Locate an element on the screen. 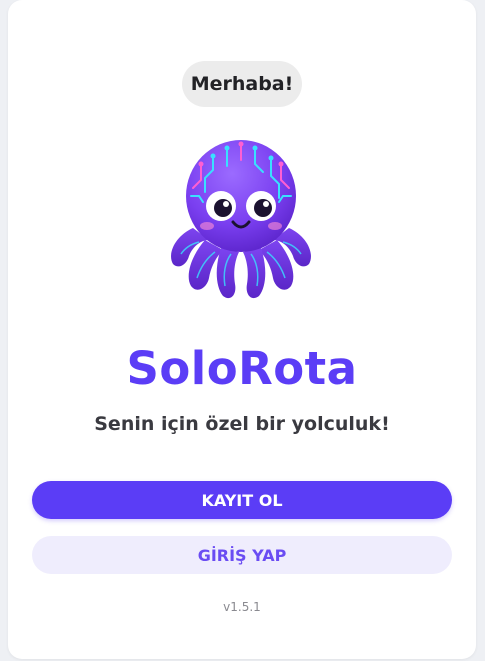 The width and height of the screenshot is (485, 661). greeting-bubble: Merhaba! is located at coordinates (242, 84).